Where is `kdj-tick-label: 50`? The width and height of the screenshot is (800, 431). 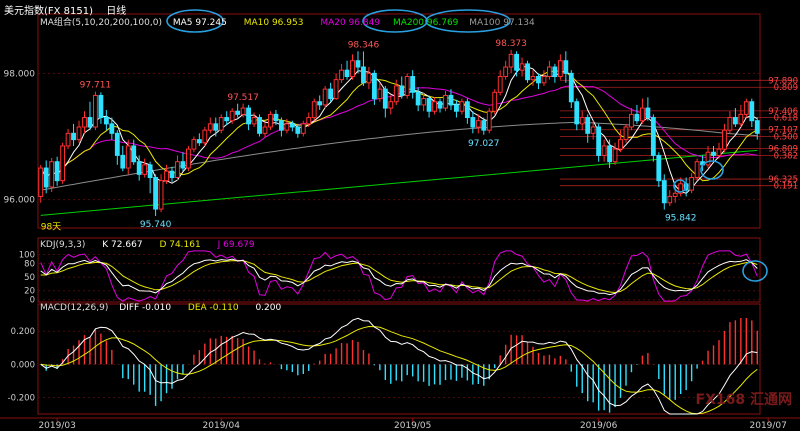 kdj-tick-label: 50 is located at coordinates (29, 278).